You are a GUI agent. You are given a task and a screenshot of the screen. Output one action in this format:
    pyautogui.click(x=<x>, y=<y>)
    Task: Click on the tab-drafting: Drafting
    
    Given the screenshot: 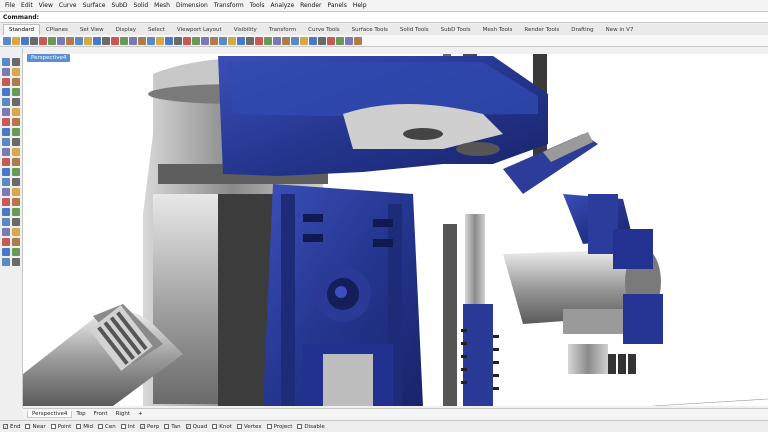 What is the action you would take?
    pyautogui.click(x=582, y=29)
    